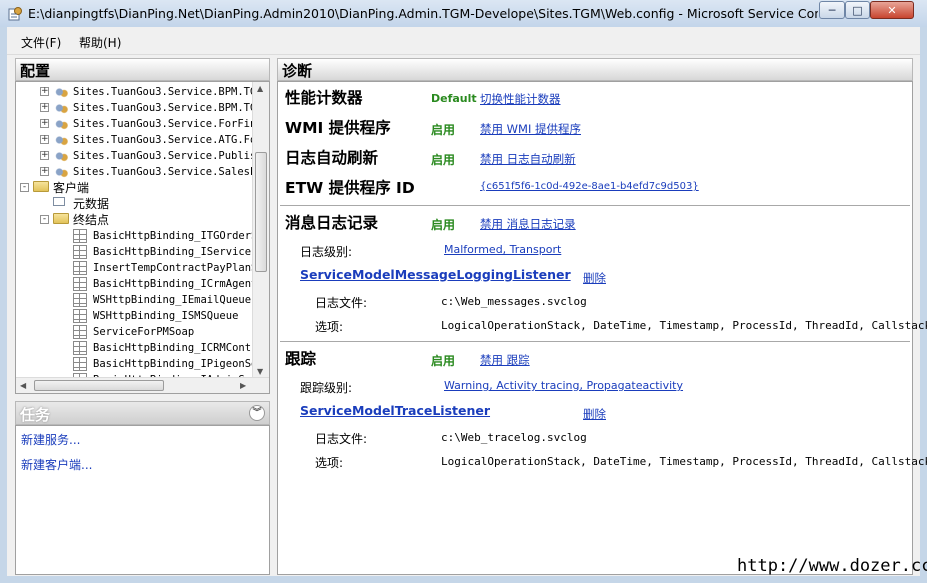  Describe the element at coordinates (443, 225) in the screenshot. I see `message-logging-status: 启用` at that location.